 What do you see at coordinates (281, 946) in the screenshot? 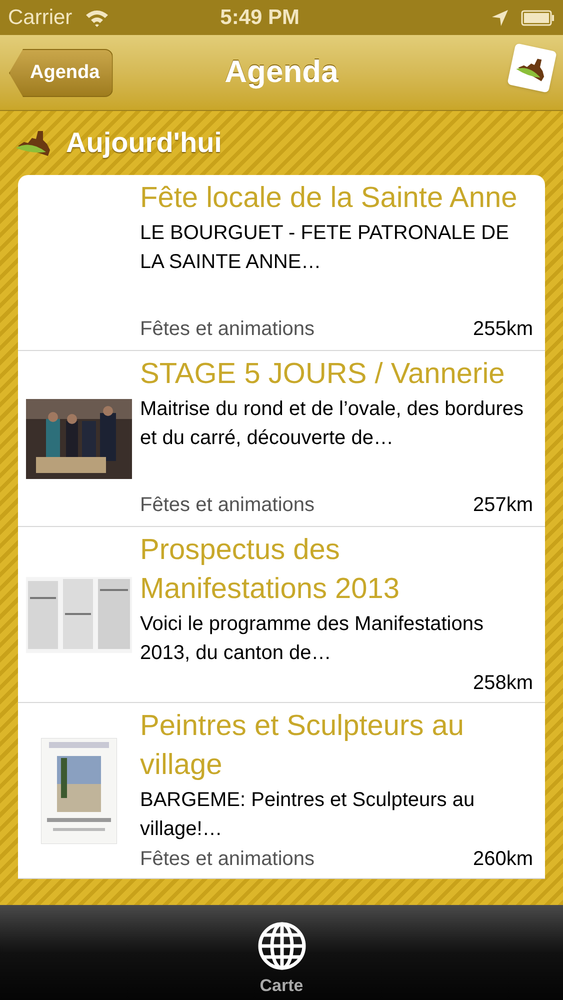
I see `globe-icon` at bounding box center [281, 946].